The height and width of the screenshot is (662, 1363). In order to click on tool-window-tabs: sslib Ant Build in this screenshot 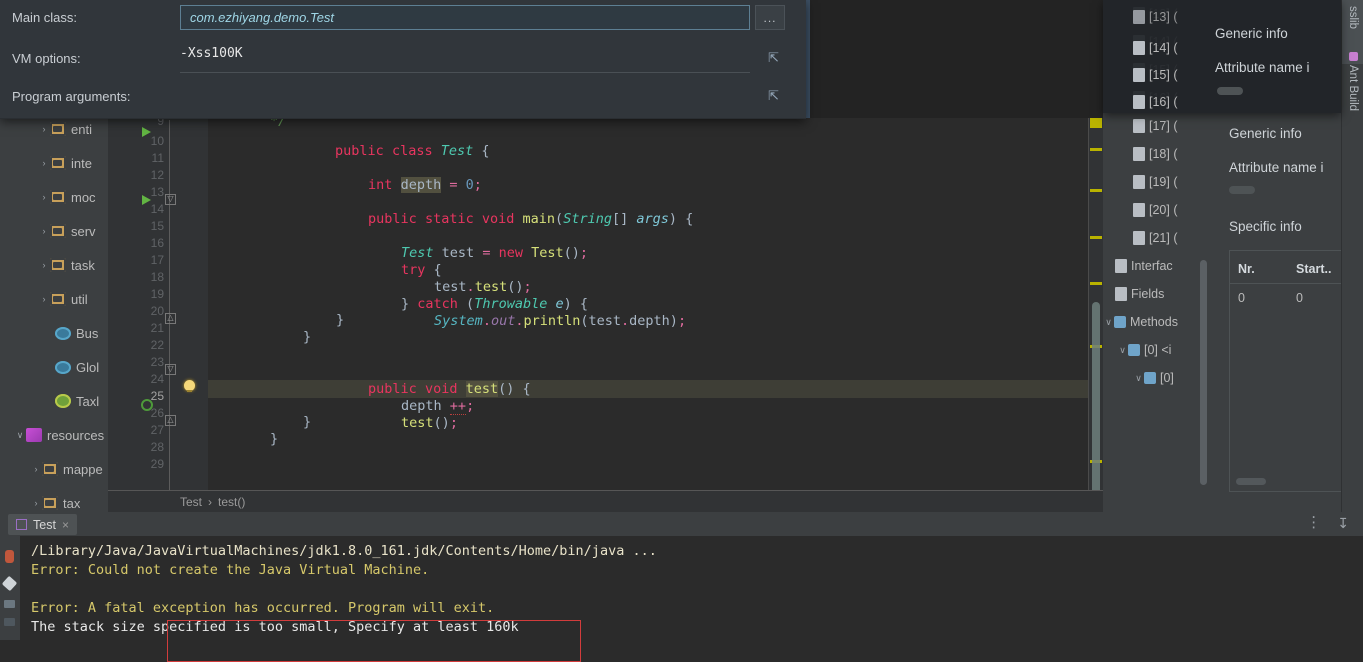, I will do `click(1352, 256)`.